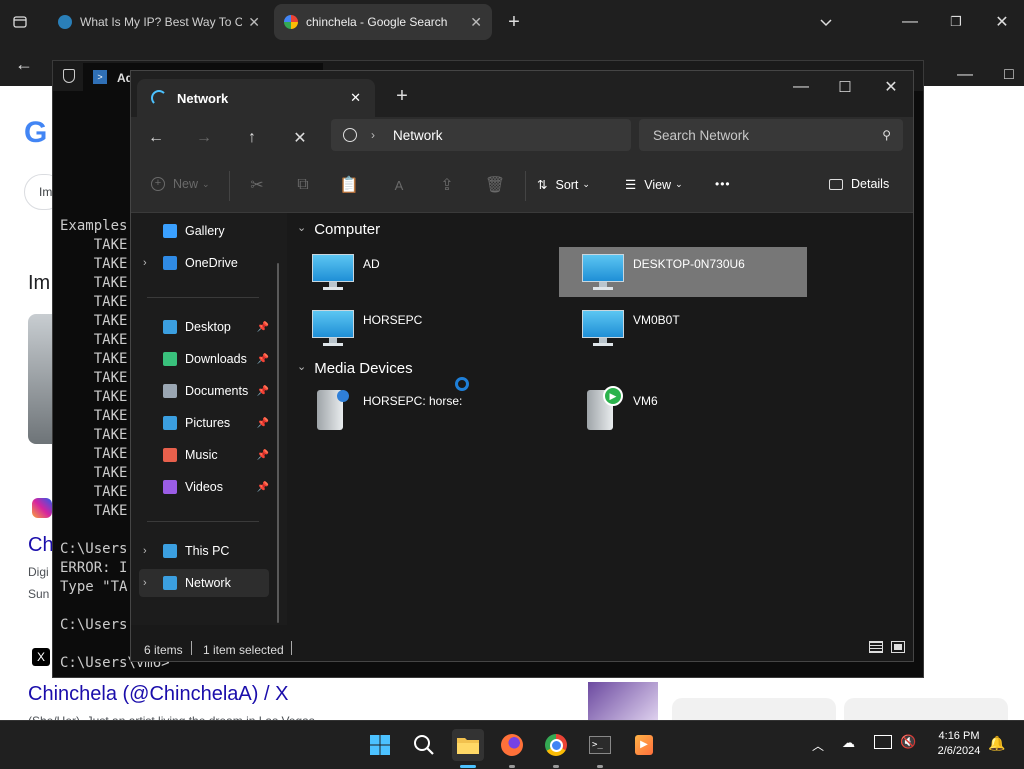  What do you see at coordinates (956, 22) in the screenshot?
I see `restore-icon: ❐` at bounding box center [956, 22].